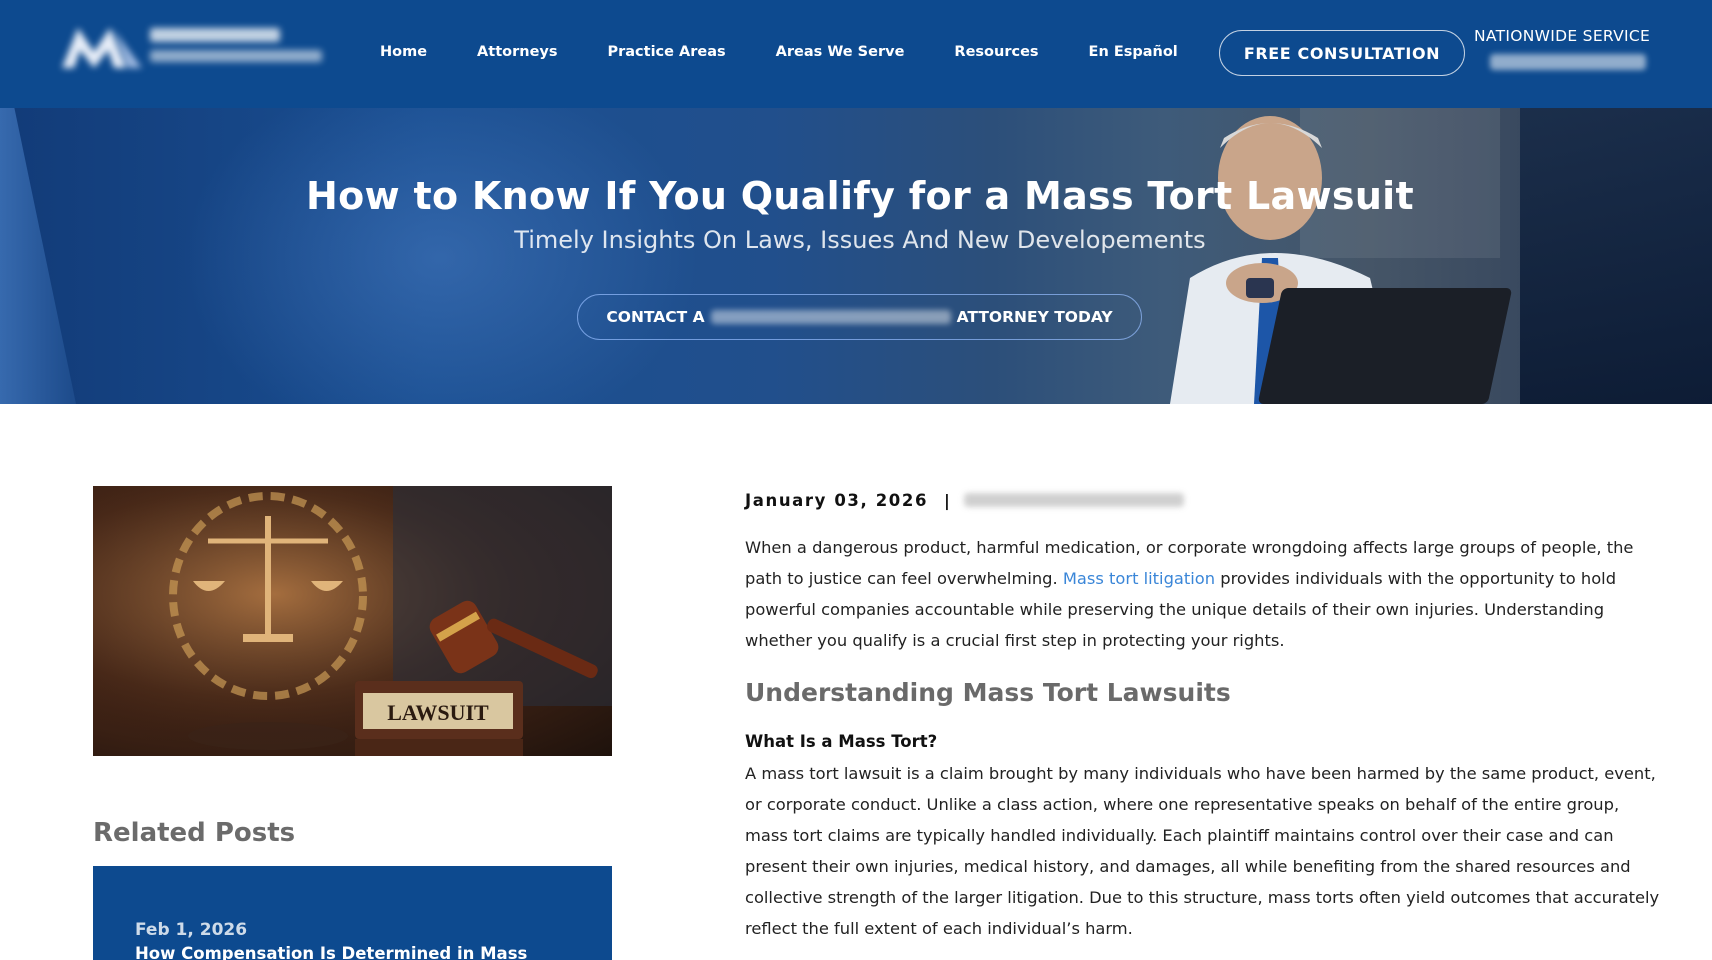 This screenshot has width=1712, height=960. What do you see at coordinates (996, 52) in the screenshot?
I see `nav-resources: Resources` at bounding box center [996, 52].